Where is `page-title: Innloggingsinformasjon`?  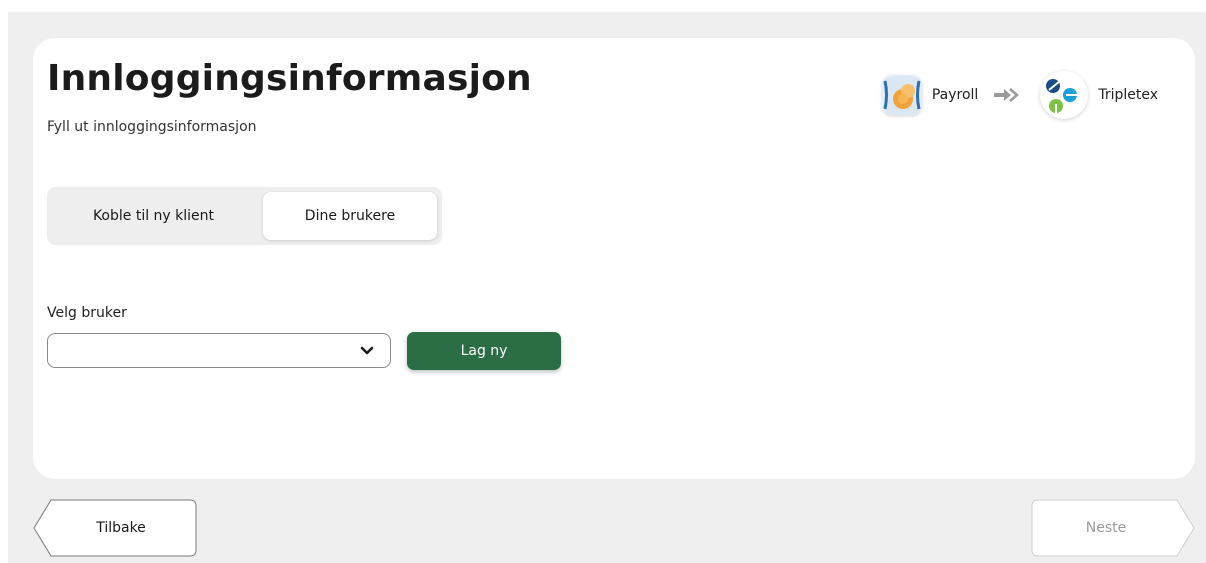 page-title: Innloggingsinformasjon is located at coordinates (289, 78).